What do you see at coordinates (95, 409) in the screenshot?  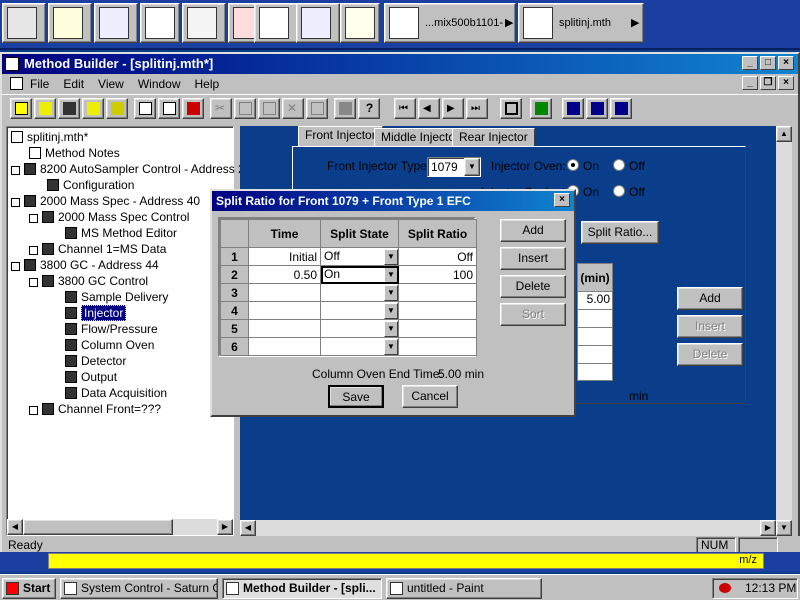 I see `tree-node: Channel Front=???` at bounding box center [95, 409].